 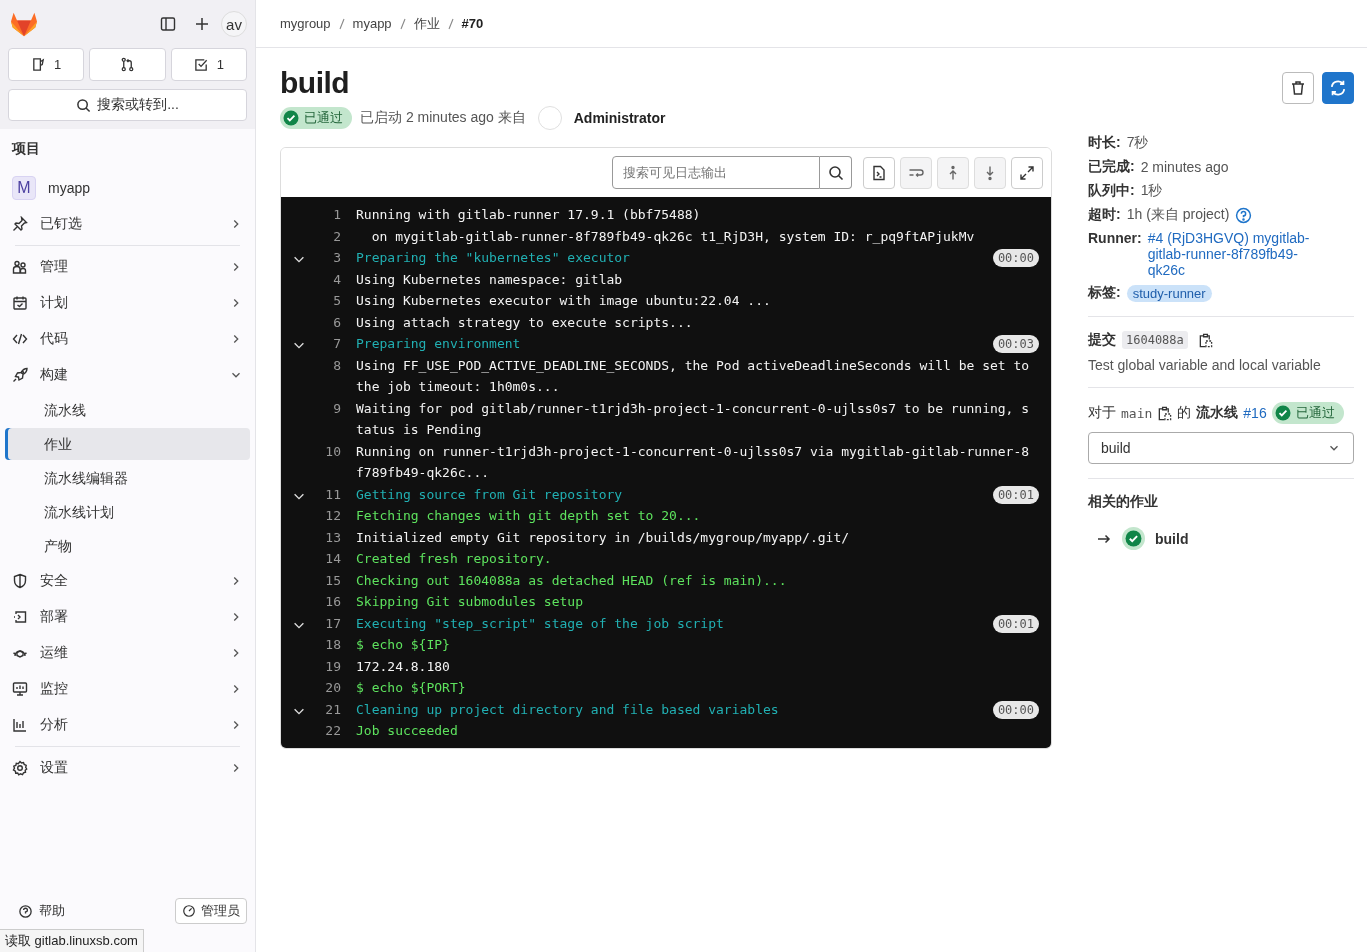 I want to click on nav-subitem: 作业, so click(x=127, y=444).